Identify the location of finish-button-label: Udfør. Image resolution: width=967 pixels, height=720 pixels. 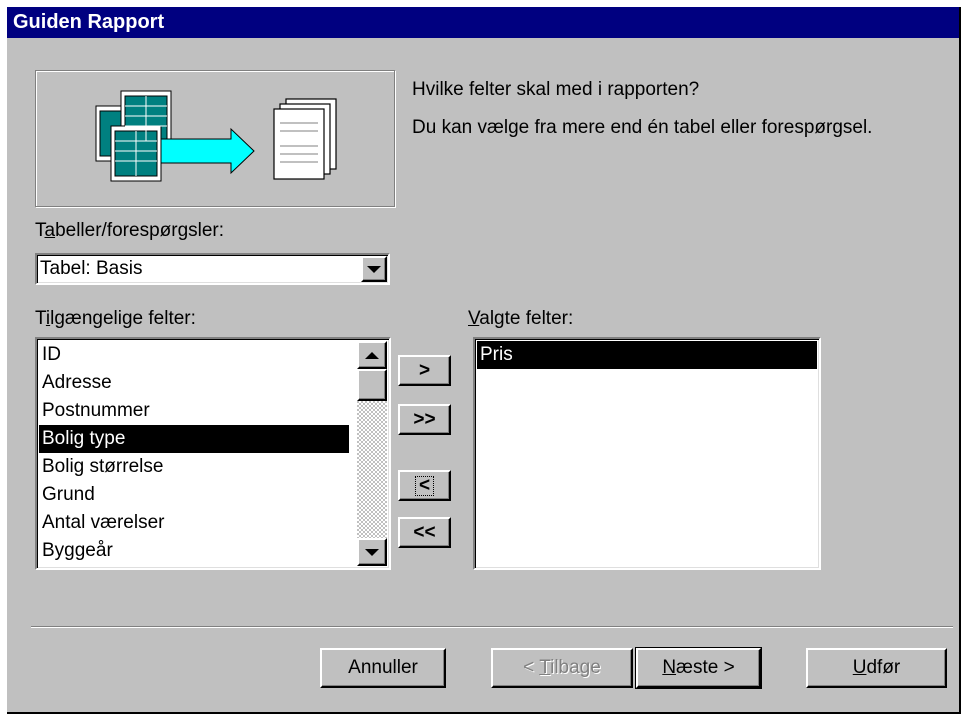
(877, 668).